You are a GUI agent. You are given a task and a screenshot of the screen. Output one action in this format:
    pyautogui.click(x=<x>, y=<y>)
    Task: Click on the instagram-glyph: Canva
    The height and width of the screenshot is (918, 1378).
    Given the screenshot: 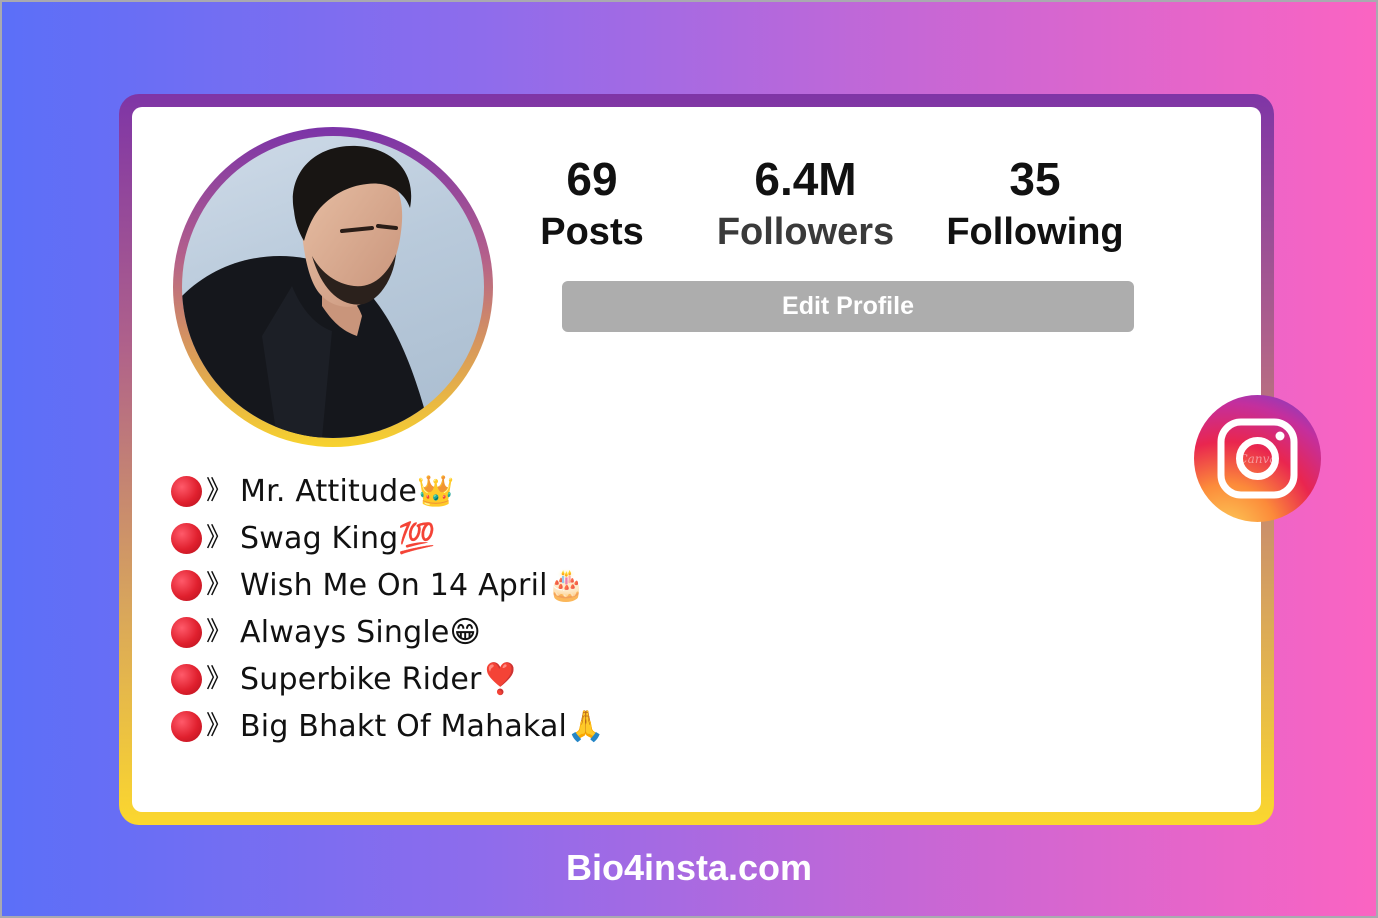 What is the action you would take?
    pyautogui.click(x=1257, y=458)
    